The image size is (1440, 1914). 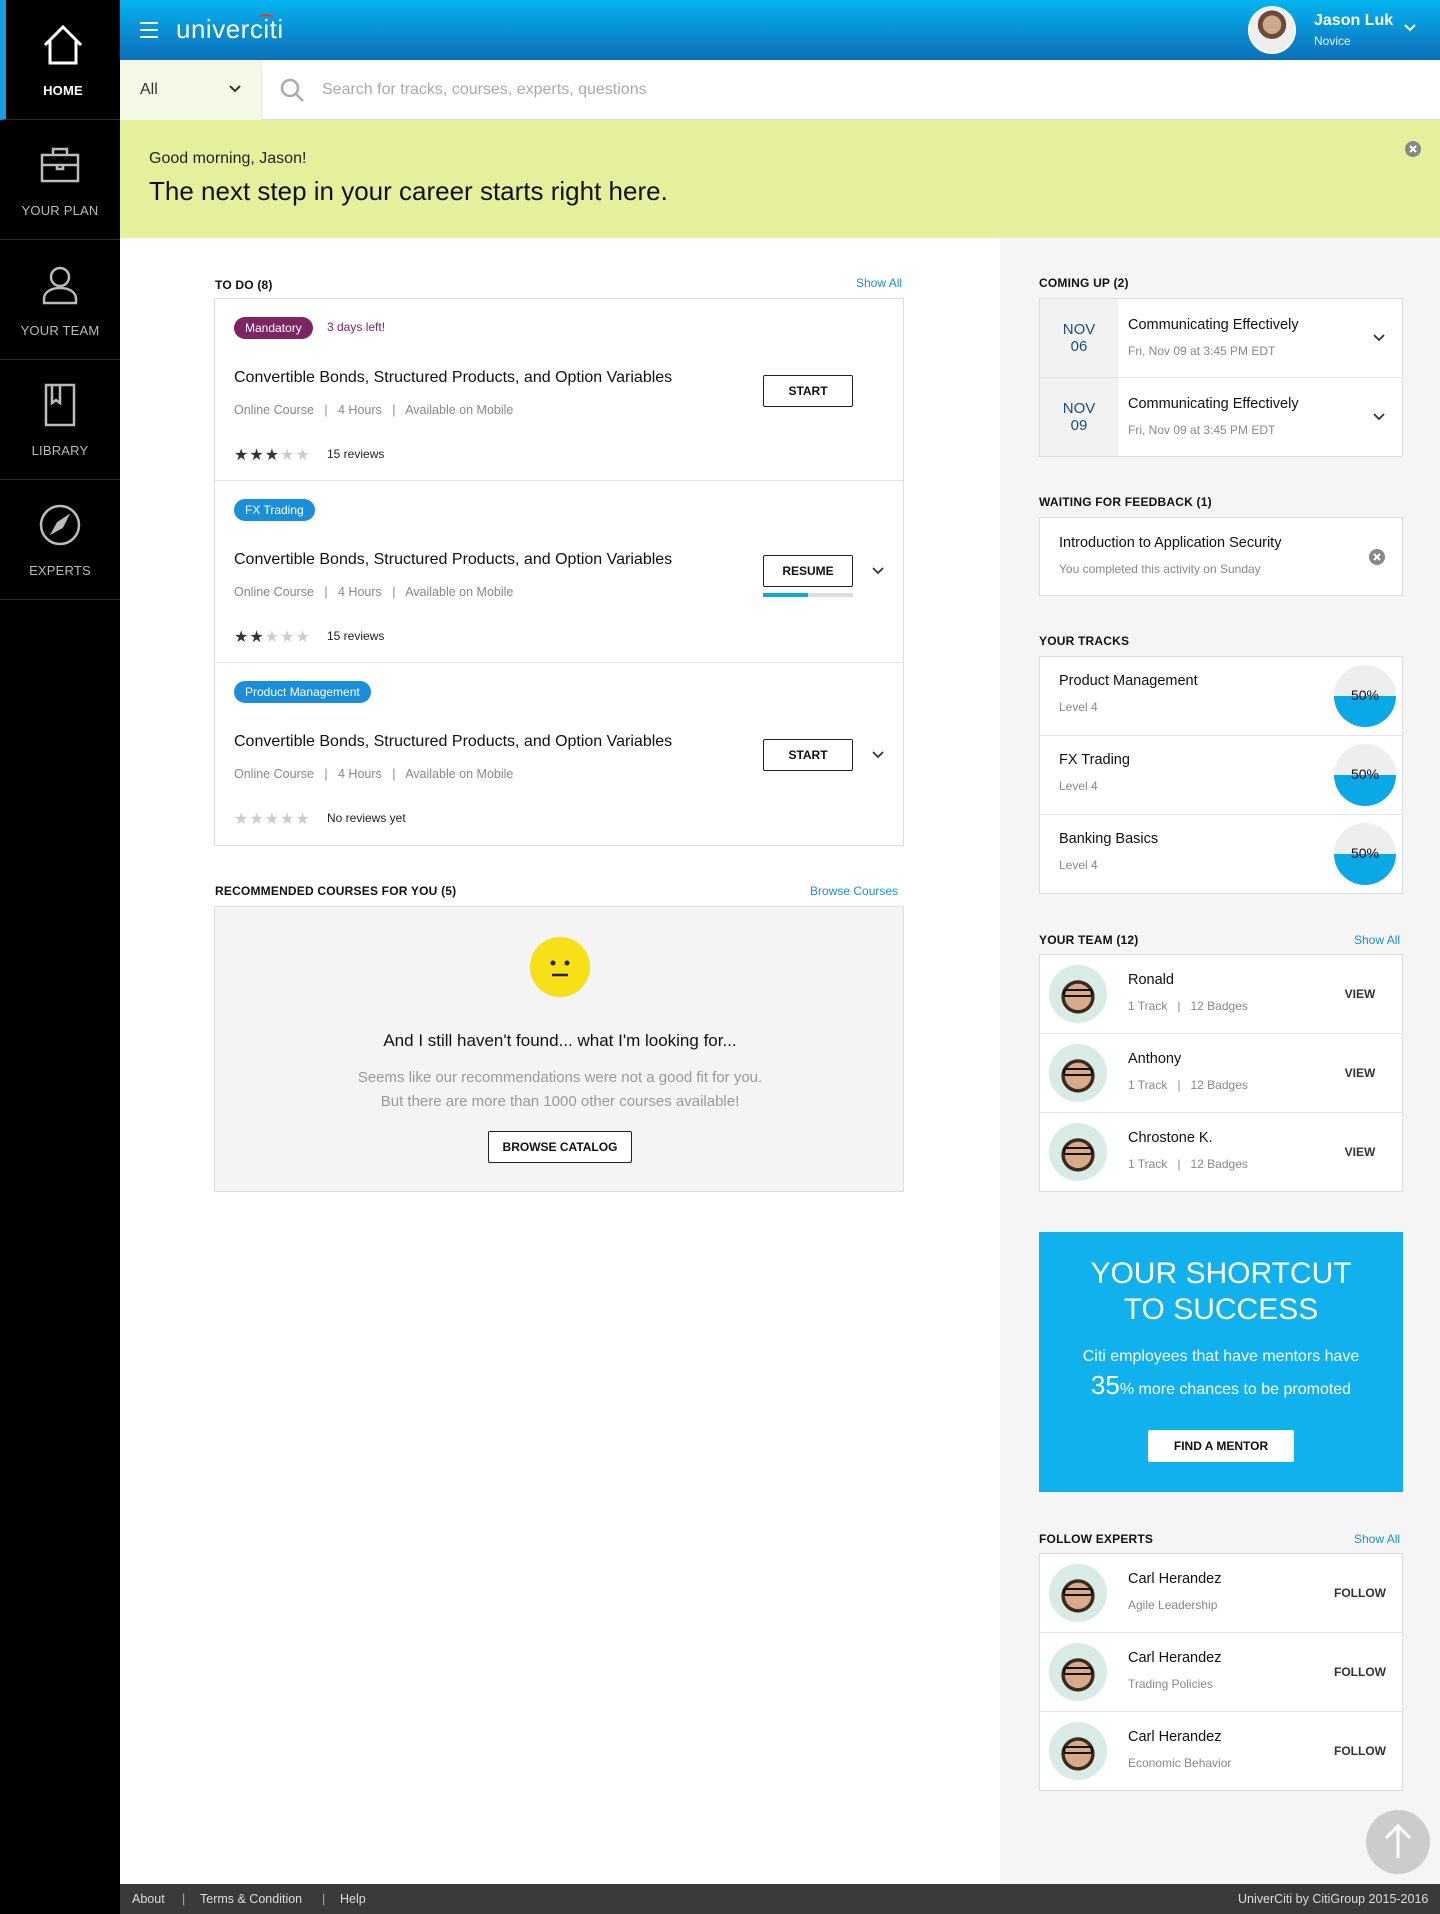 I want to click on user-role: Novice, so click(x=1332, y=41).